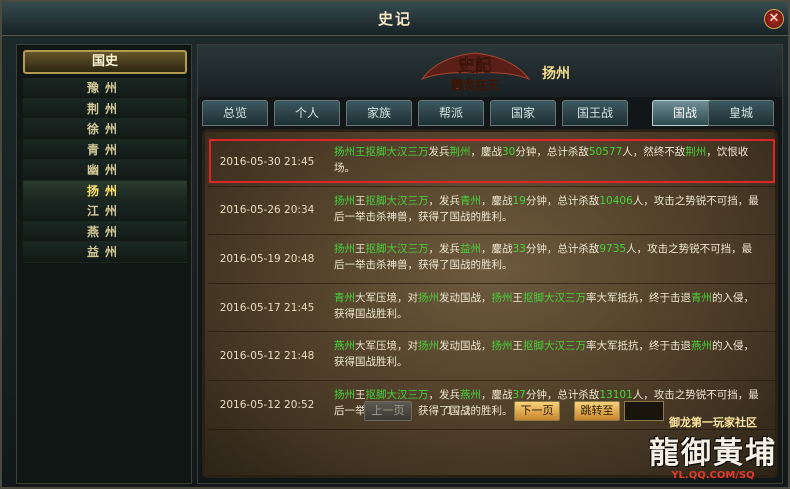 The width and height of the screenshot is (790, 489). Describe the element at coordinates (267, 307) in the screenshot. I see `record-date: 2016-05-17 21:45` at that location.